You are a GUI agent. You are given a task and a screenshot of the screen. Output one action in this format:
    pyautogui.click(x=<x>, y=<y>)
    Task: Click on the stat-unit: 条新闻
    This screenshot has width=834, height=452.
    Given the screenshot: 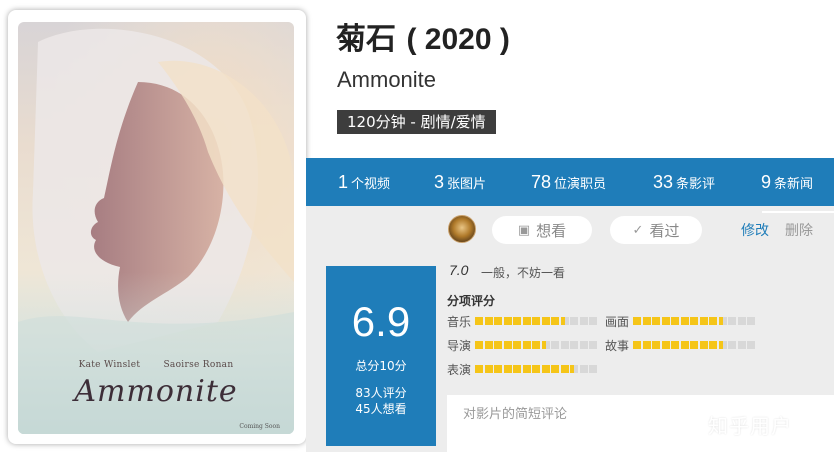 What is the action you would take?
    pyautogui.click(x=794, y=184)
    